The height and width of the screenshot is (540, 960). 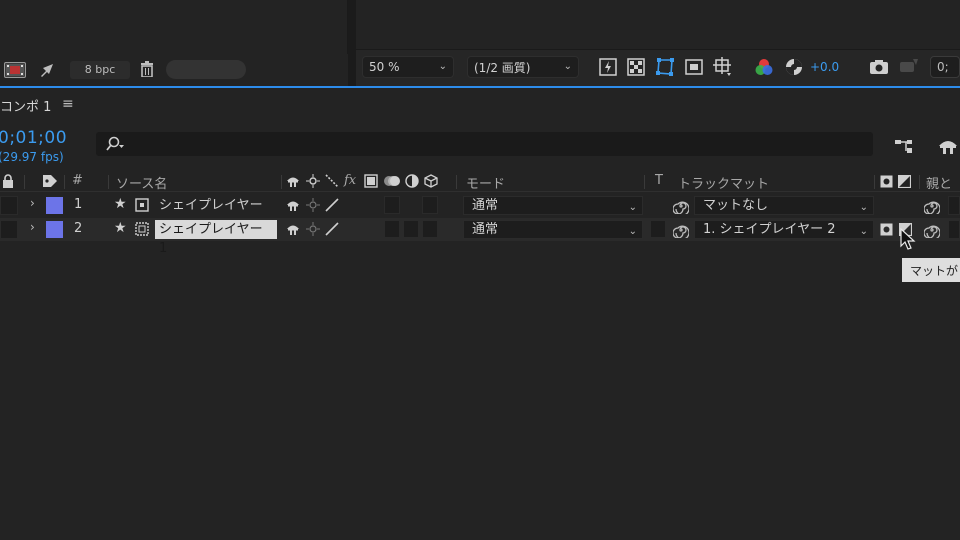 I want to click on matte-alpha-icon, so click(x=886, y=181).